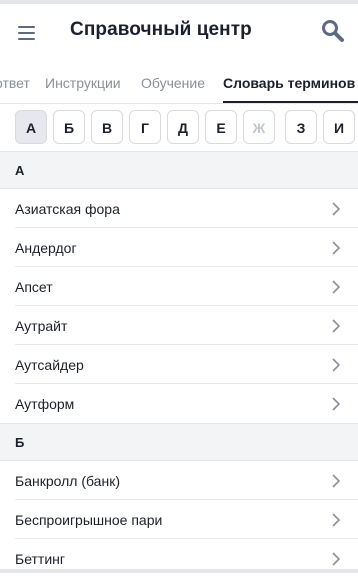 This screenshot has height=578, width=358. What do you see at coordinates (31, 127) in the screenshot?
I see `letter-button-a: А` at bounding box center [31, 127].